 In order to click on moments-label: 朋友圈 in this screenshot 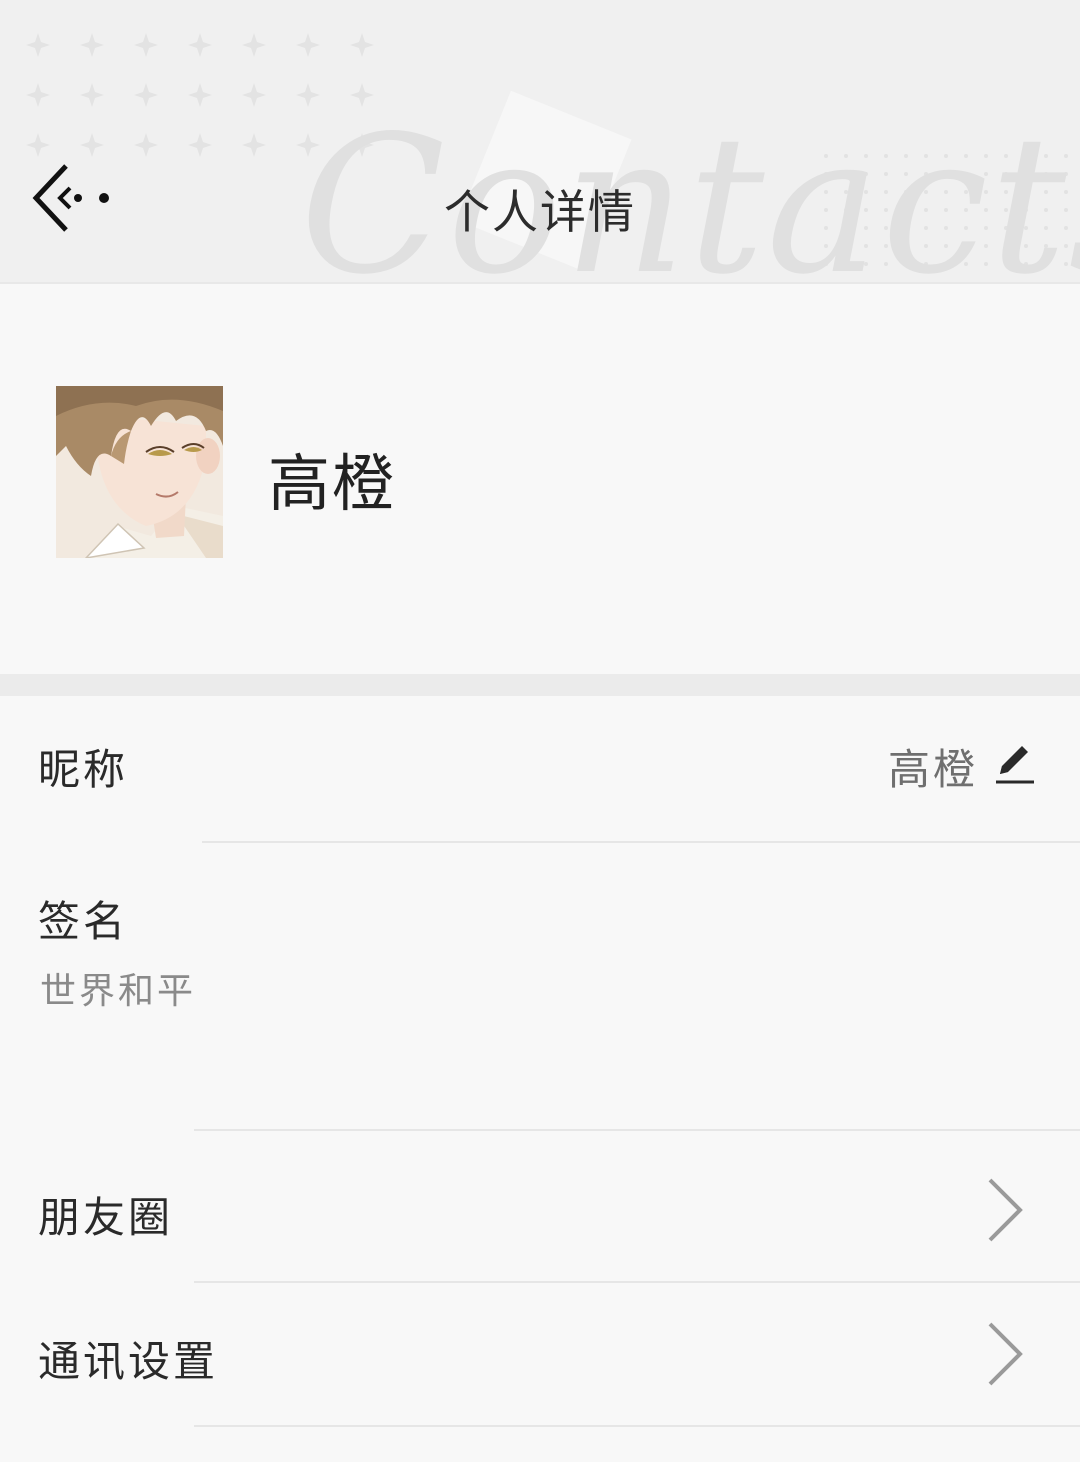, I will do `click(106, 1217)`.